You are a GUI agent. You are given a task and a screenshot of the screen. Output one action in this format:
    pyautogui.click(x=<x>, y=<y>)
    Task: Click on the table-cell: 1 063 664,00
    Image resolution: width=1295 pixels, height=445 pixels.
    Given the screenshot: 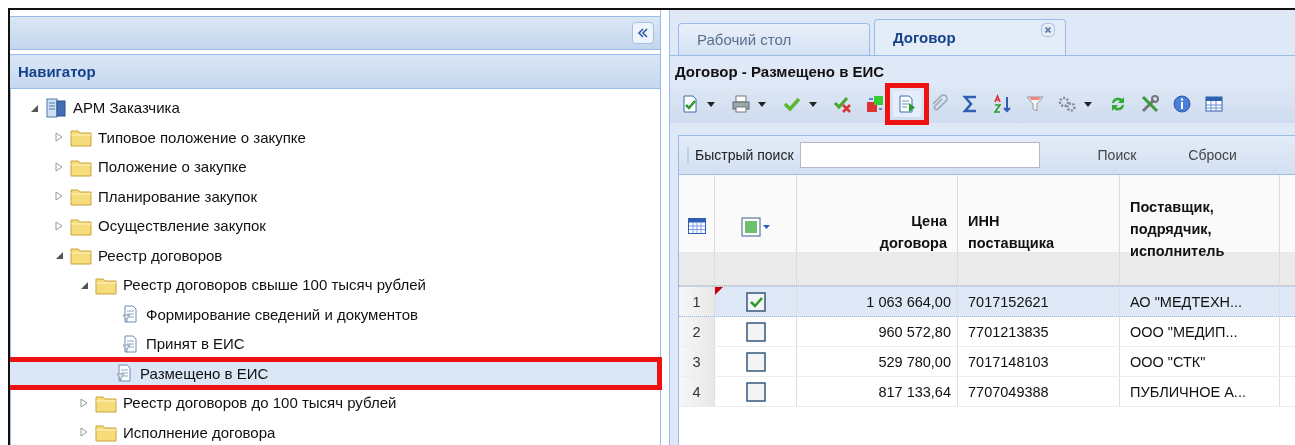 What is the action you would take?
    pyautogui.click(x=908, y=301)
    